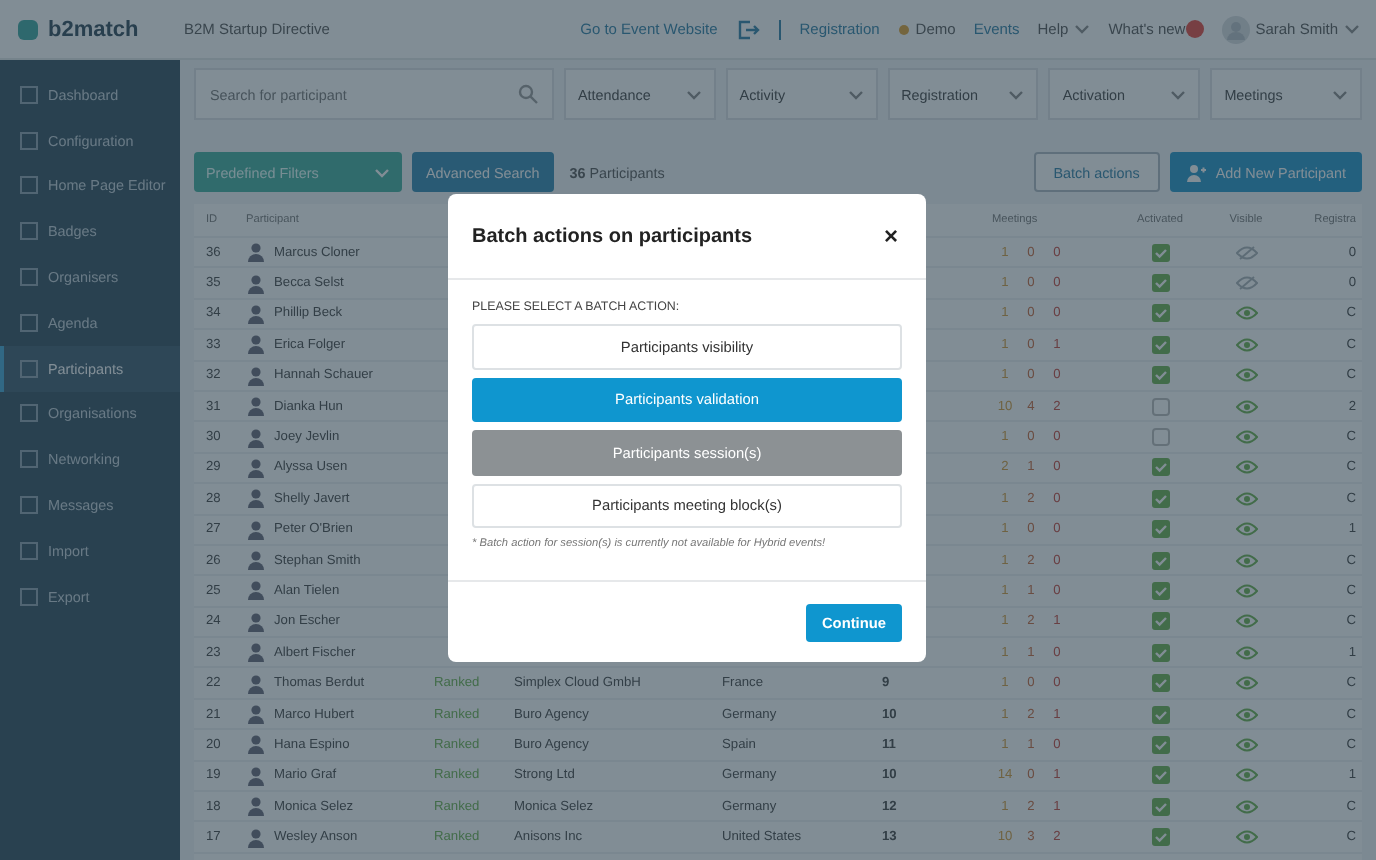 Image resolution: width=1376 pixels, height=860 pixels. What do you see at coordinates (528, 94) in the screenshot?
I see `search-icon` at bounding box center [528, 94].